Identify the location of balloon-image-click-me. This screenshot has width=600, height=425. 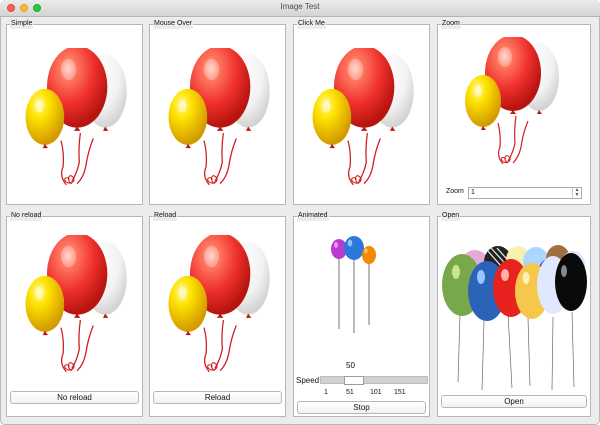
(362, 118).